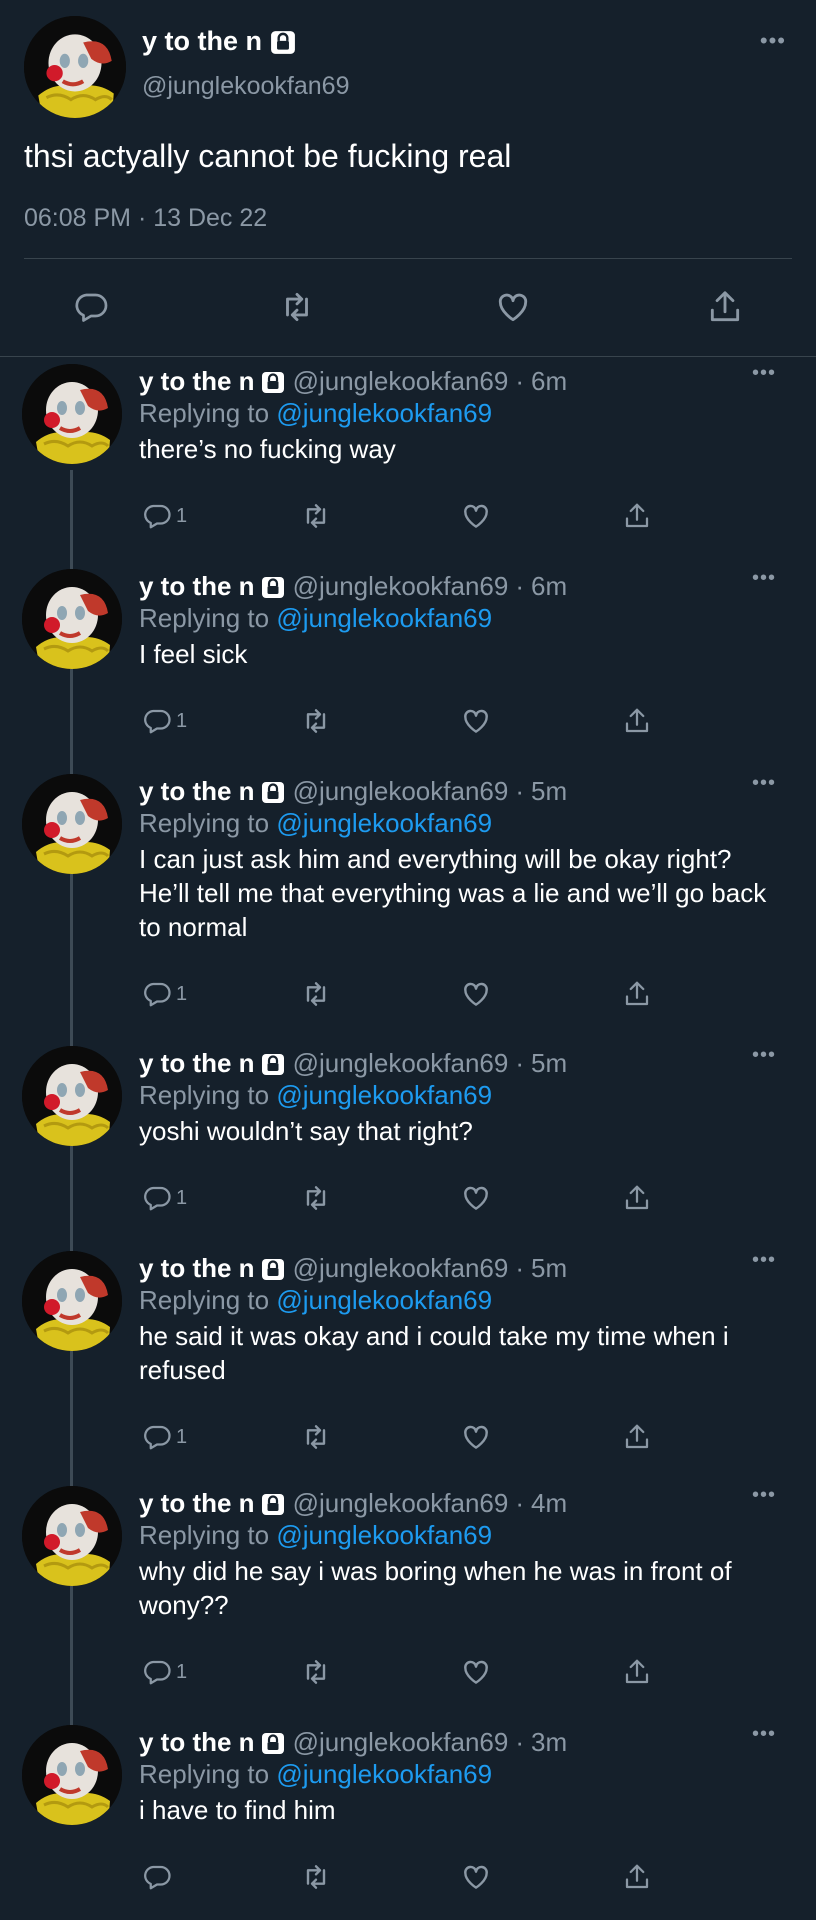  Describe the element at coordinates (204, 1300) in the screenshot. I see `replying-to-label: Replying to` at that location.